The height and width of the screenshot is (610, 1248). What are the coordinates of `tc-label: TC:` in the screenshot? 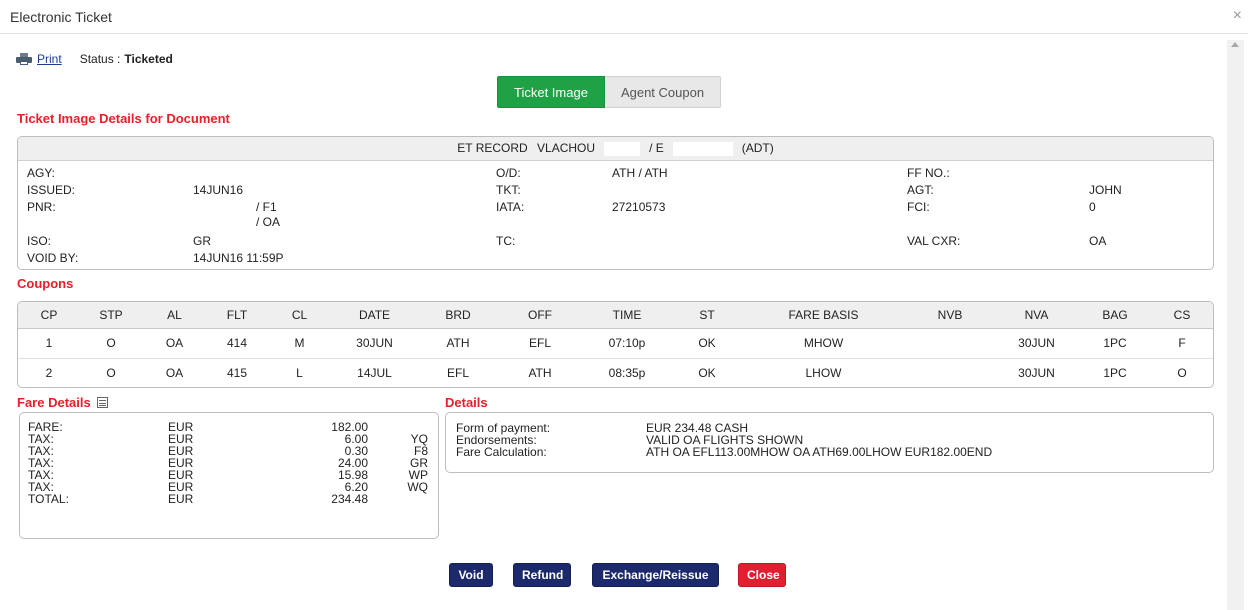 It's located at (506, 241).